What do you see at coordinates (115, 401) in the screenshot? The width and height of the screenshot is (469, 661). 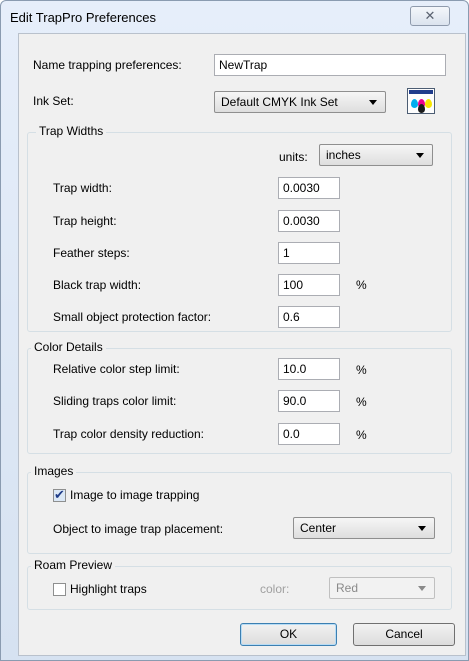 I see `sliding-limit-label: Sliding traps color limit:` at bounding box center [115, 401].